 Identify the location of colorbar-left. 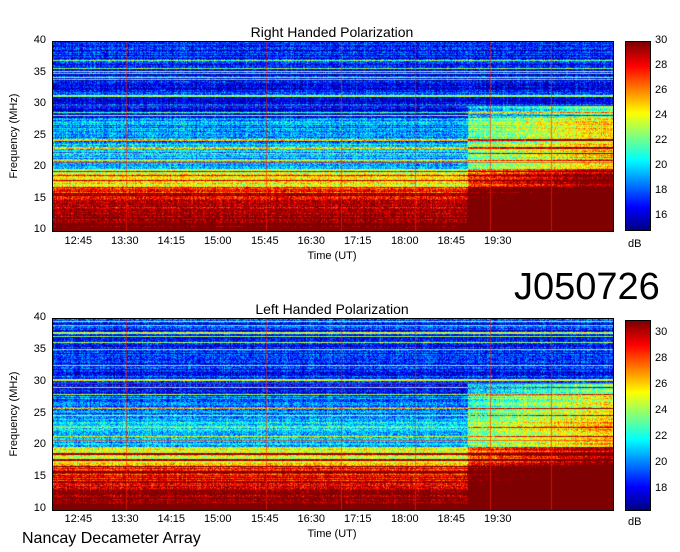
(638, 415).